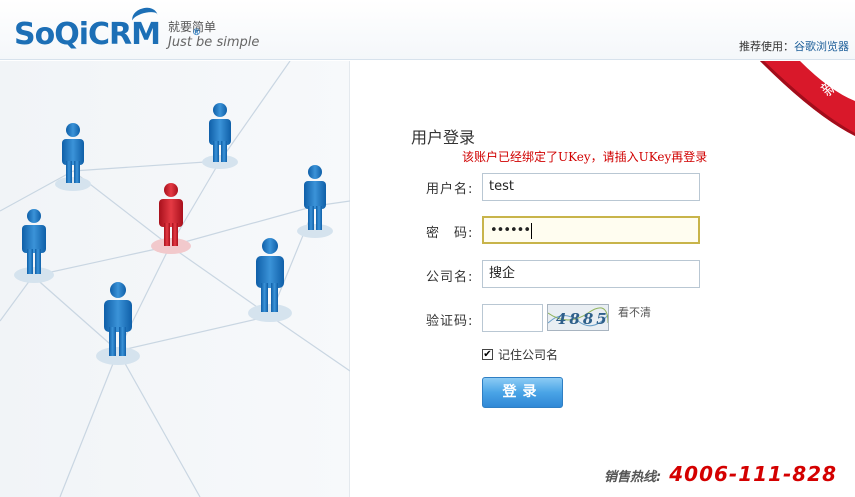 This screenshot has height=497, width=855. What do you see at coordinates (591, 230) in the screenshot?
I see `password-input: ••••••` at bounding box center [591, 230].